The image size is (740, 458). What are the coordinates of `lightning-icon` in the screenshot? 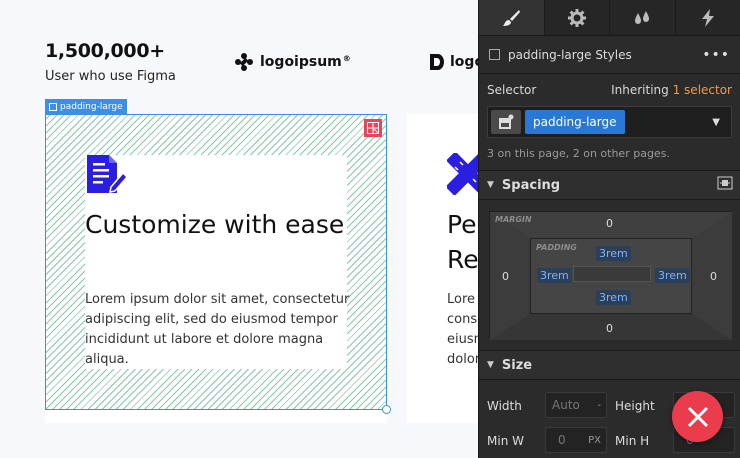 It's located at (707, 17).